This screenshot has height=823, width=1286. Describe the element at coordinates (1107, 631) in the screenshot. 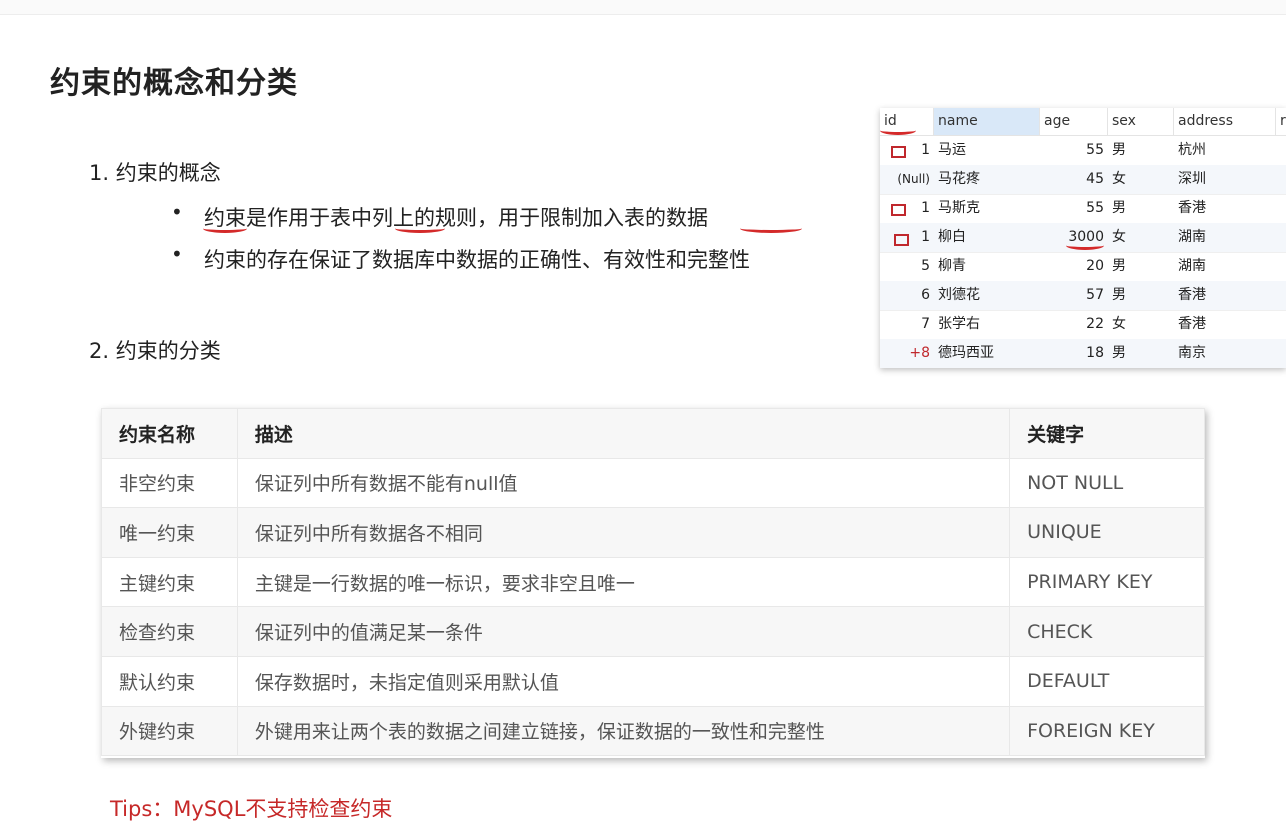

I see `constraint-keyword: CHECK` at that location.